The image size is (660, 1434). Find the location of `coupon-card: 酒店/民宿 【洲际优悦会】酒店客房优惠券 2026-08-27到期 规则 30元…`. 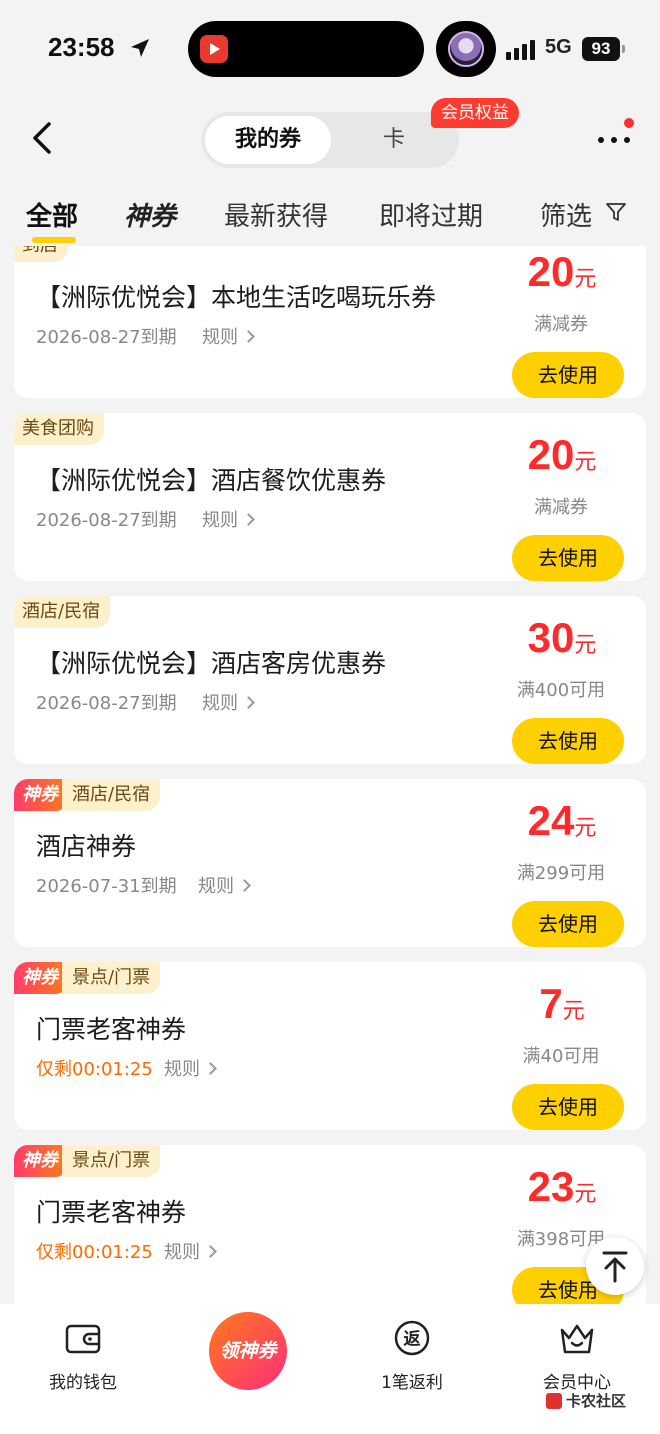

coupon-card: 酒店/民宿 【洲际优悦会】酒店客房优惠券 2026-08-27到期 规则 30元… is located at coordinates (330, 680).